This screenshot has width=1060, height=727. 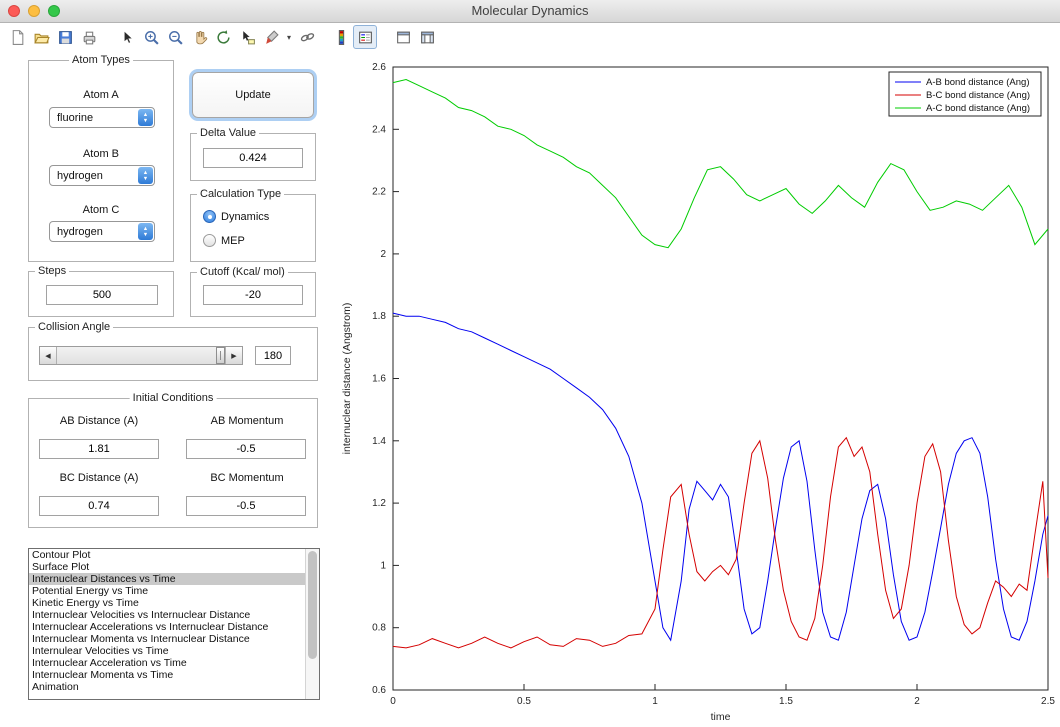 I want to click on steps-panel-title: Steps, so click(x=52, y=271).